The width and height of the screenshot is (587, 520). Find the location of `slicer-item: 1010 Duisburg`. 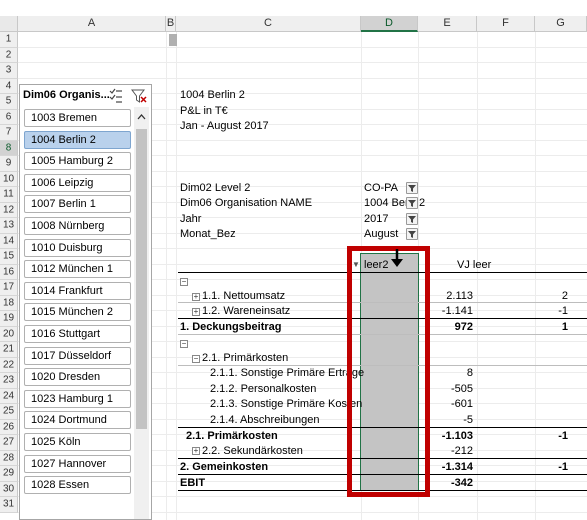

slicer-item: 1010 Duisburg is located at coordinates (77, 247).